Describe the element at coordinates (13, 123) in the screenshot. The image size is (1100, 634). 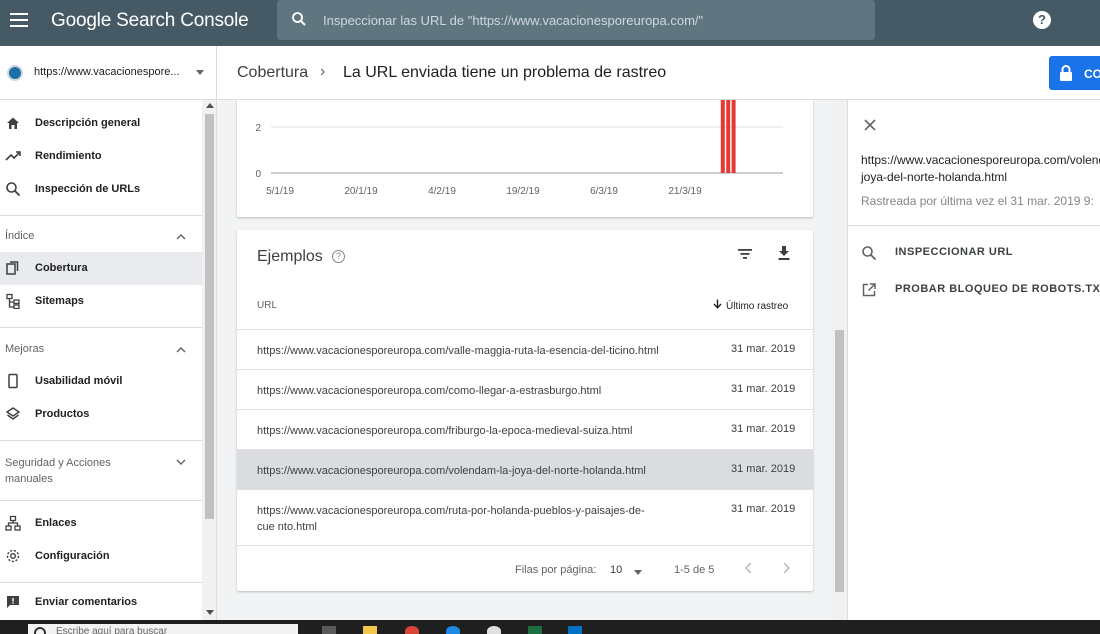
I see `home-icon` at that location.